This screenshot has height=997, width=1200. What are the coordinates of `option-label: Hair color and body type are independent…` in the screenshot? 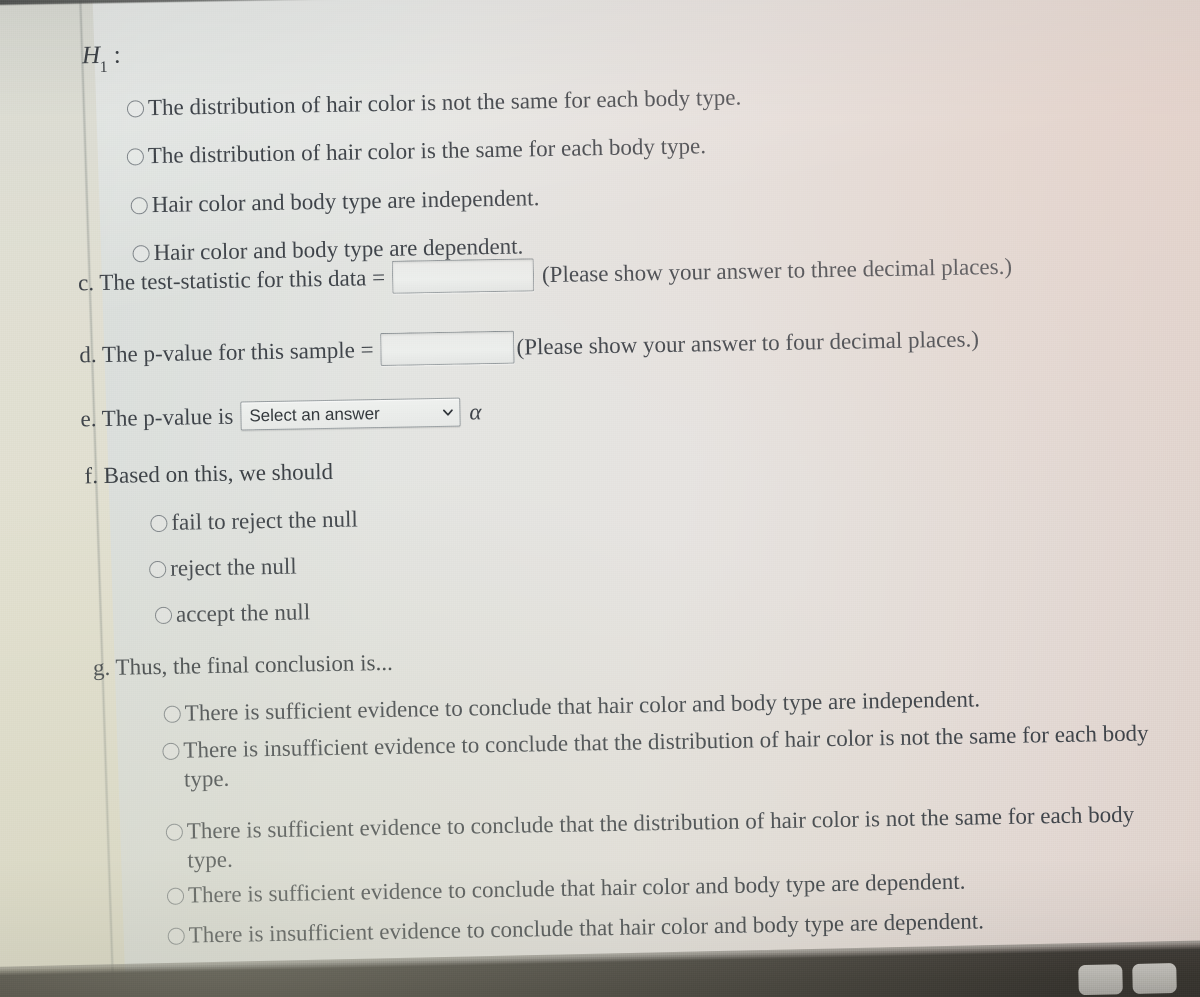 It's located at (345, 201).